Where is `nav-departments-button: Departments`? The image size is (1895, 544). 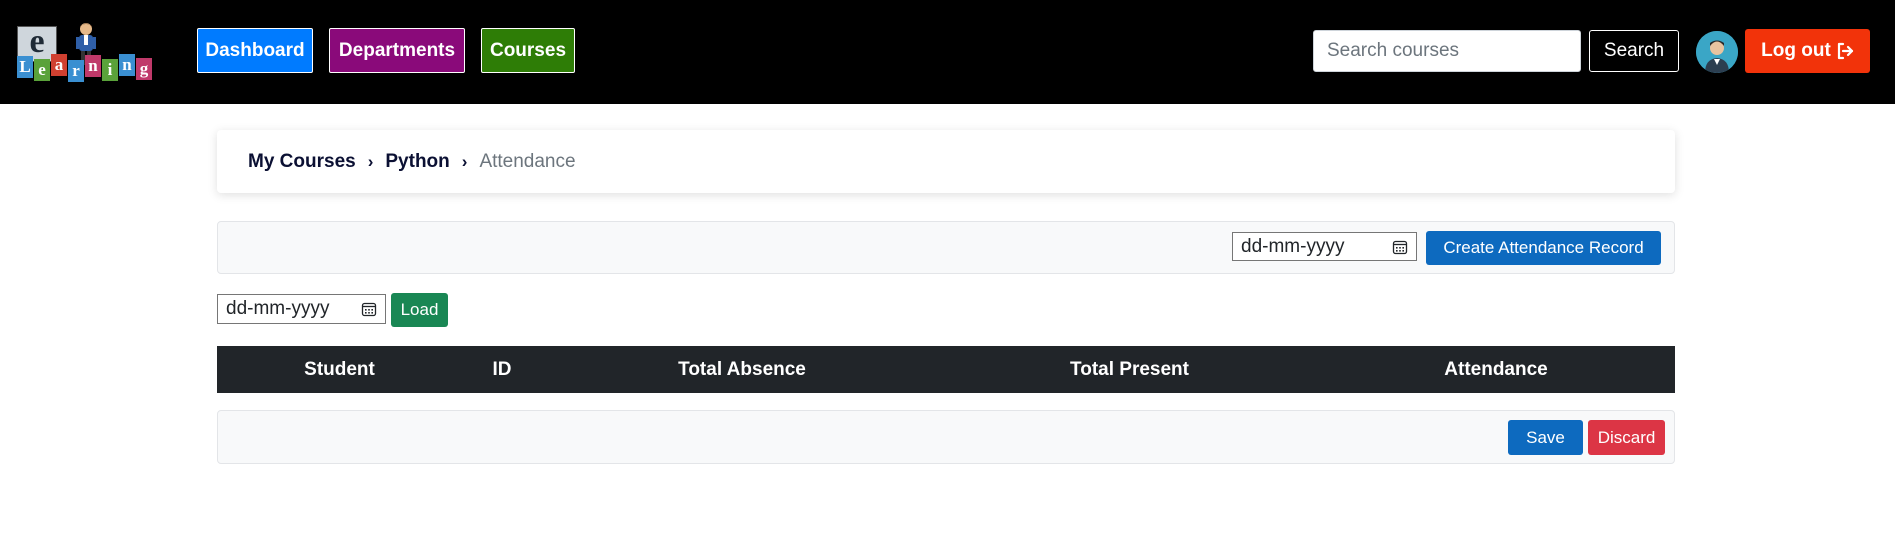 nav-departments-button: Departments is located at coordinates (397, 50).